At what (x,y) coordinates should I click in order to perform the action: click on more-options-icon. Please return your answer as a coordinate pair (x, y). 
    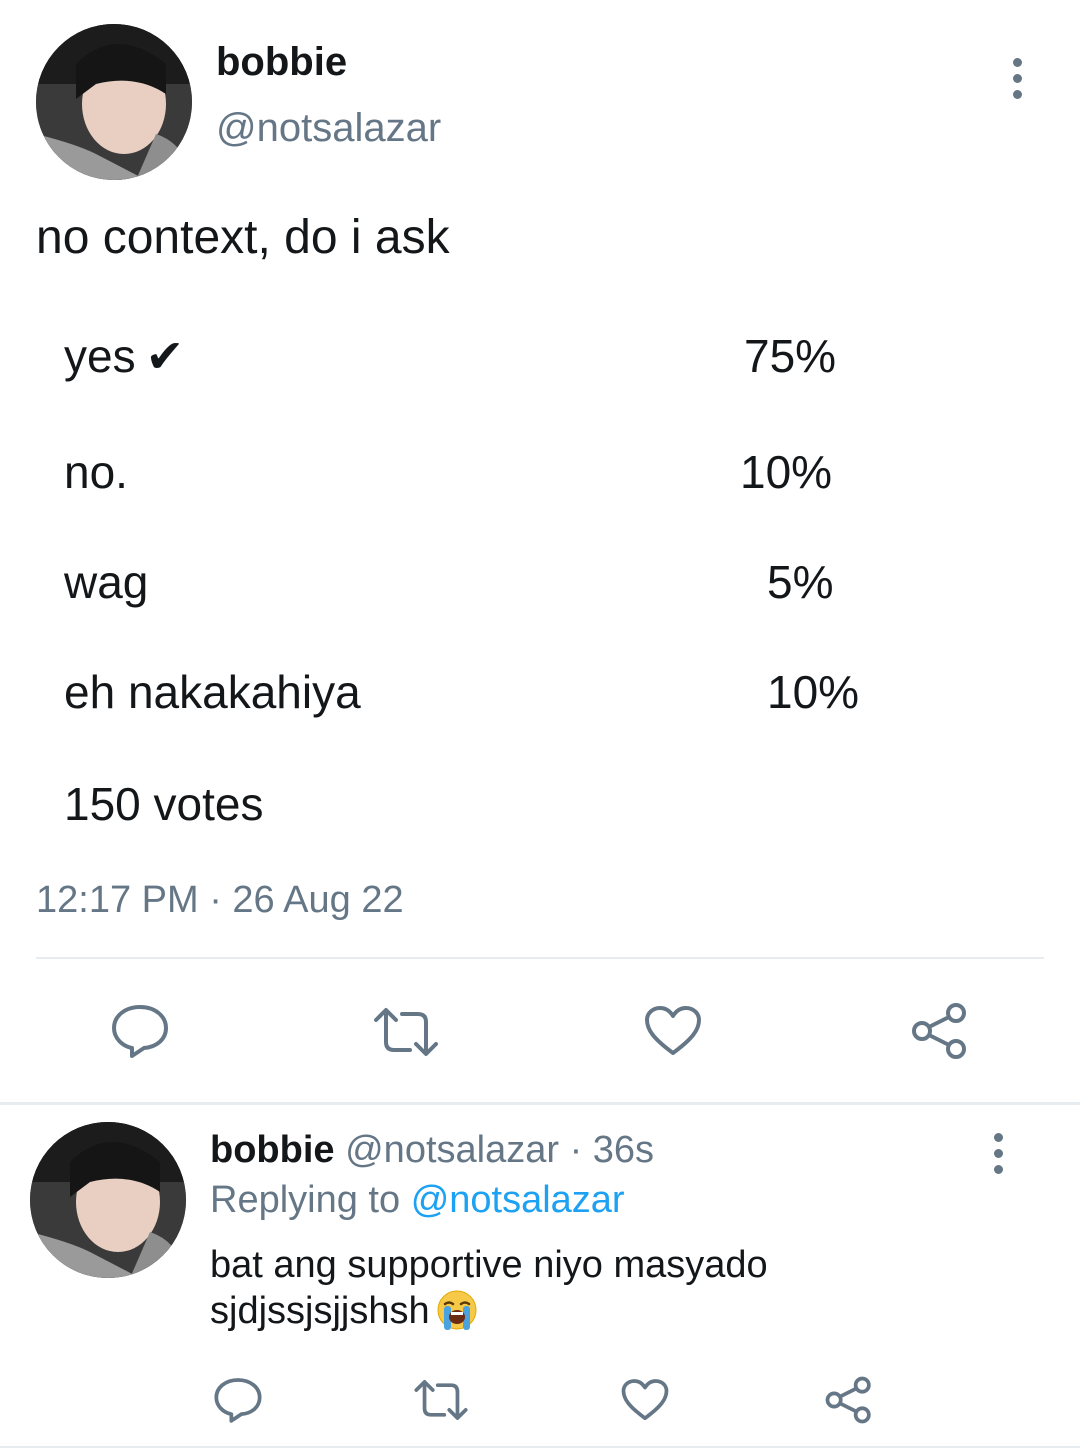
    Looking at the image, I should click on (1017, 78).